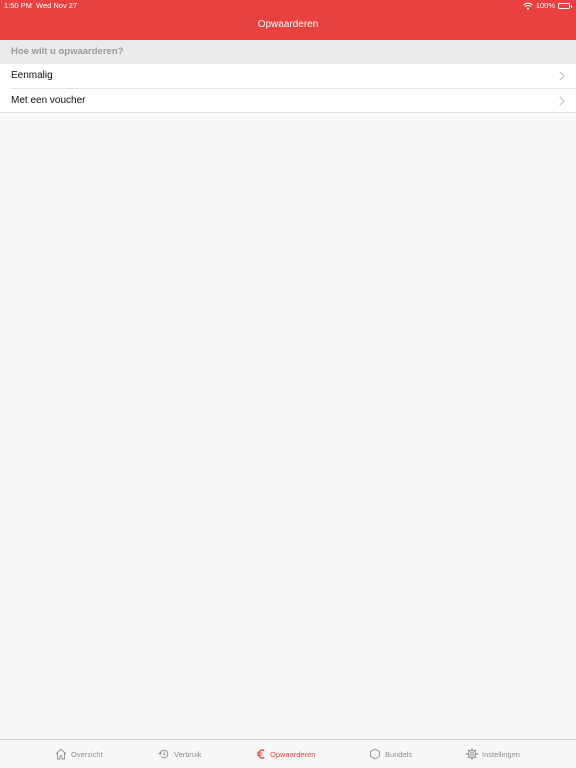  I want to click on history-icon, so click(163, 754).